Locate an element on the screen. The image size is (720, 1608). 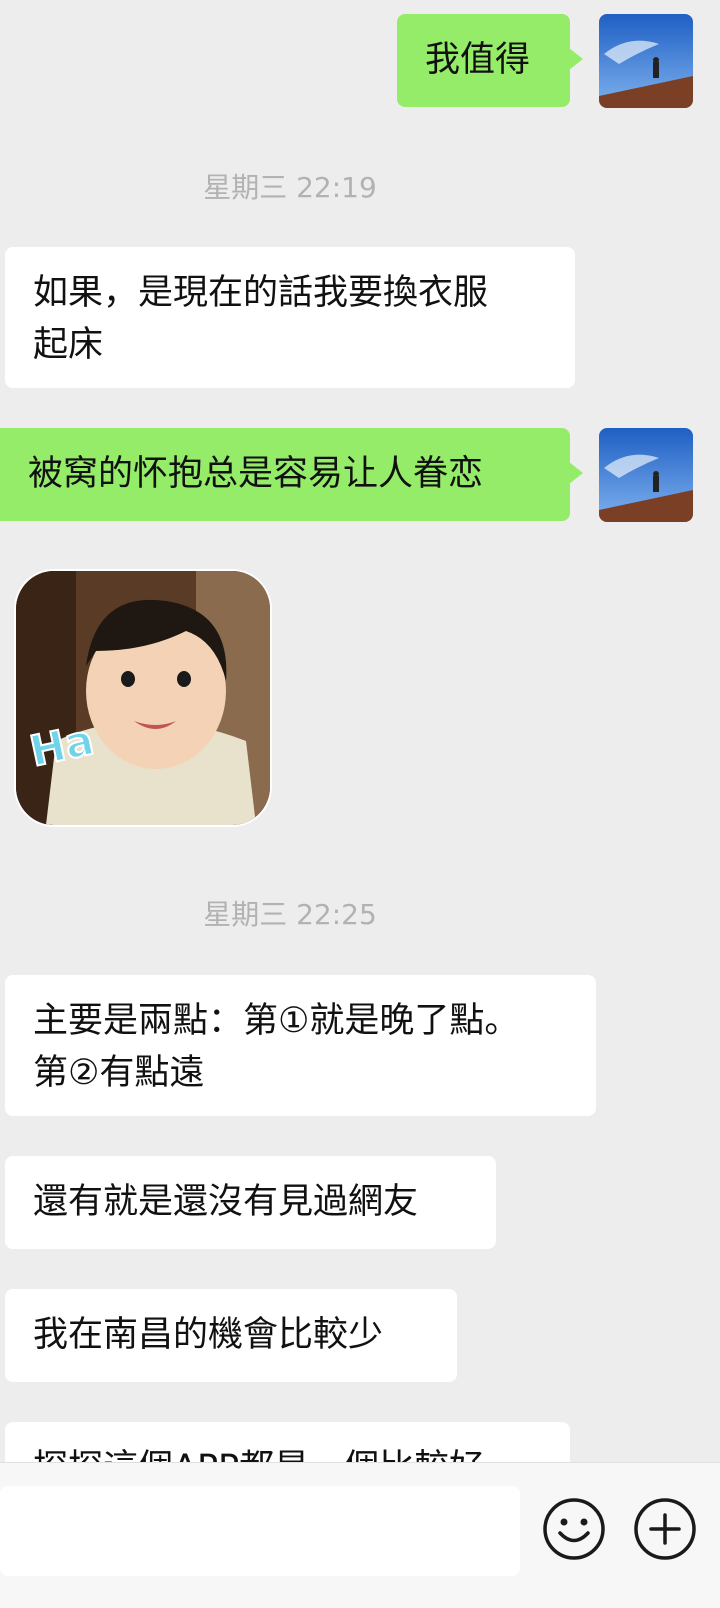
message-text: 被窝的怀抱总是容易让人眷恋 is located at coordinates (256, 474).